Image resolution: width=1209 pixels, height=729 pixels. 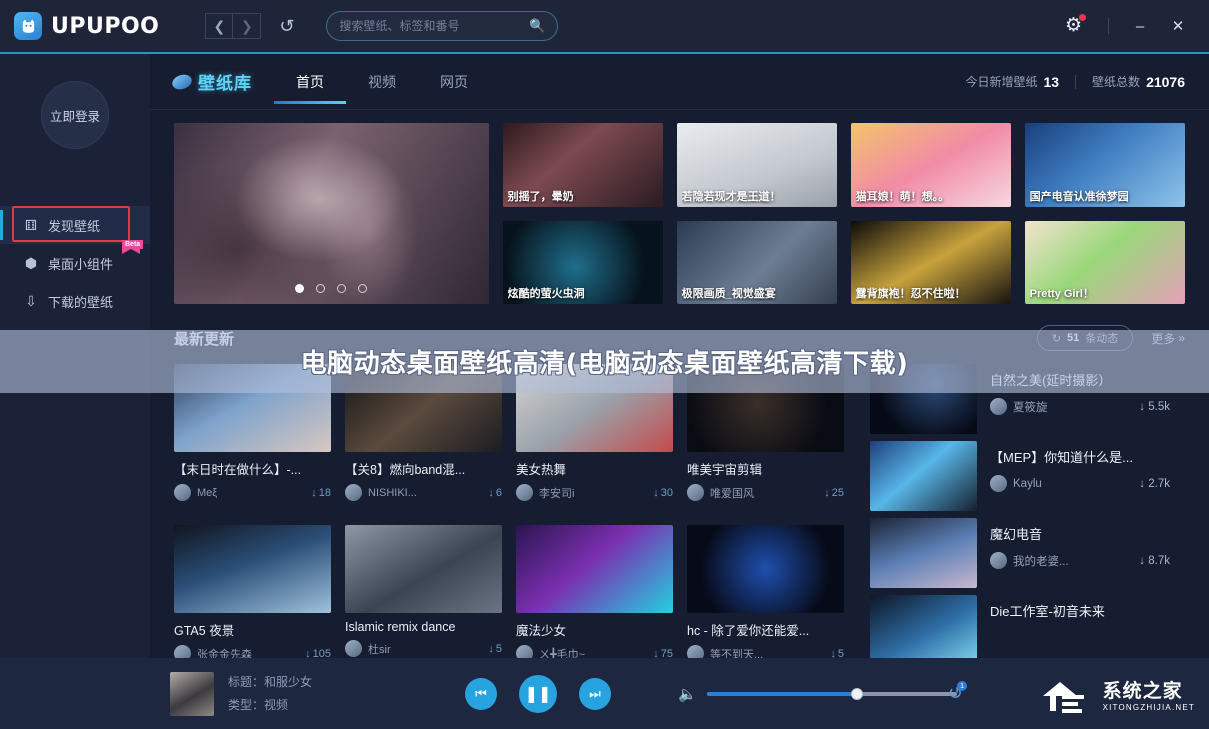 I want to click on item-downloads: ↓ 5.5k, so click(x=1154, y=406).